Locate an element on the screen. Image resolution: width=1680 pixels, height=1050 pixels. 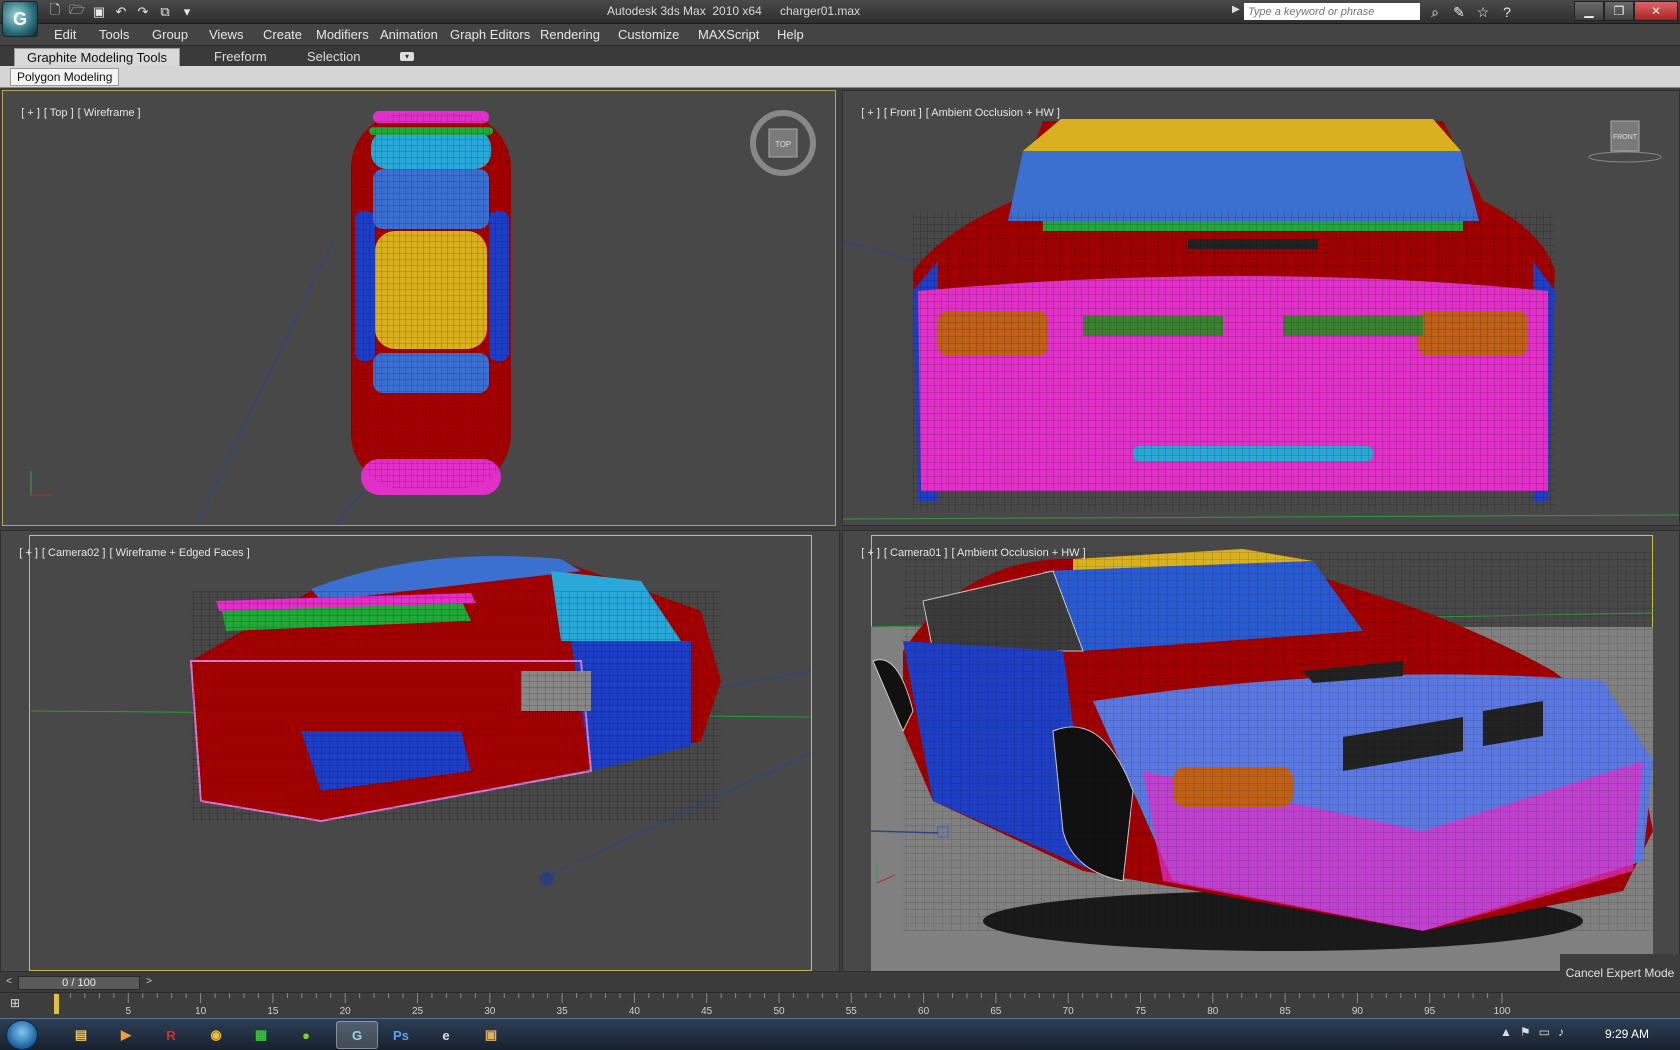
project-folder-icon: ⧉ is located at coordinates (165, 12).